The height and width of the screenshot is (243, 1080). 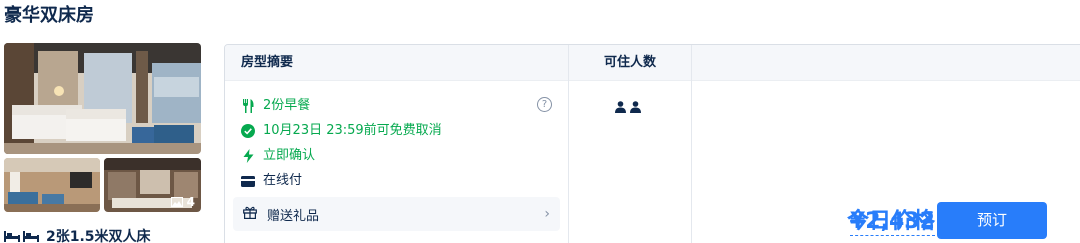 I want to click on credit-card-icon, so click(x=248, y=181).